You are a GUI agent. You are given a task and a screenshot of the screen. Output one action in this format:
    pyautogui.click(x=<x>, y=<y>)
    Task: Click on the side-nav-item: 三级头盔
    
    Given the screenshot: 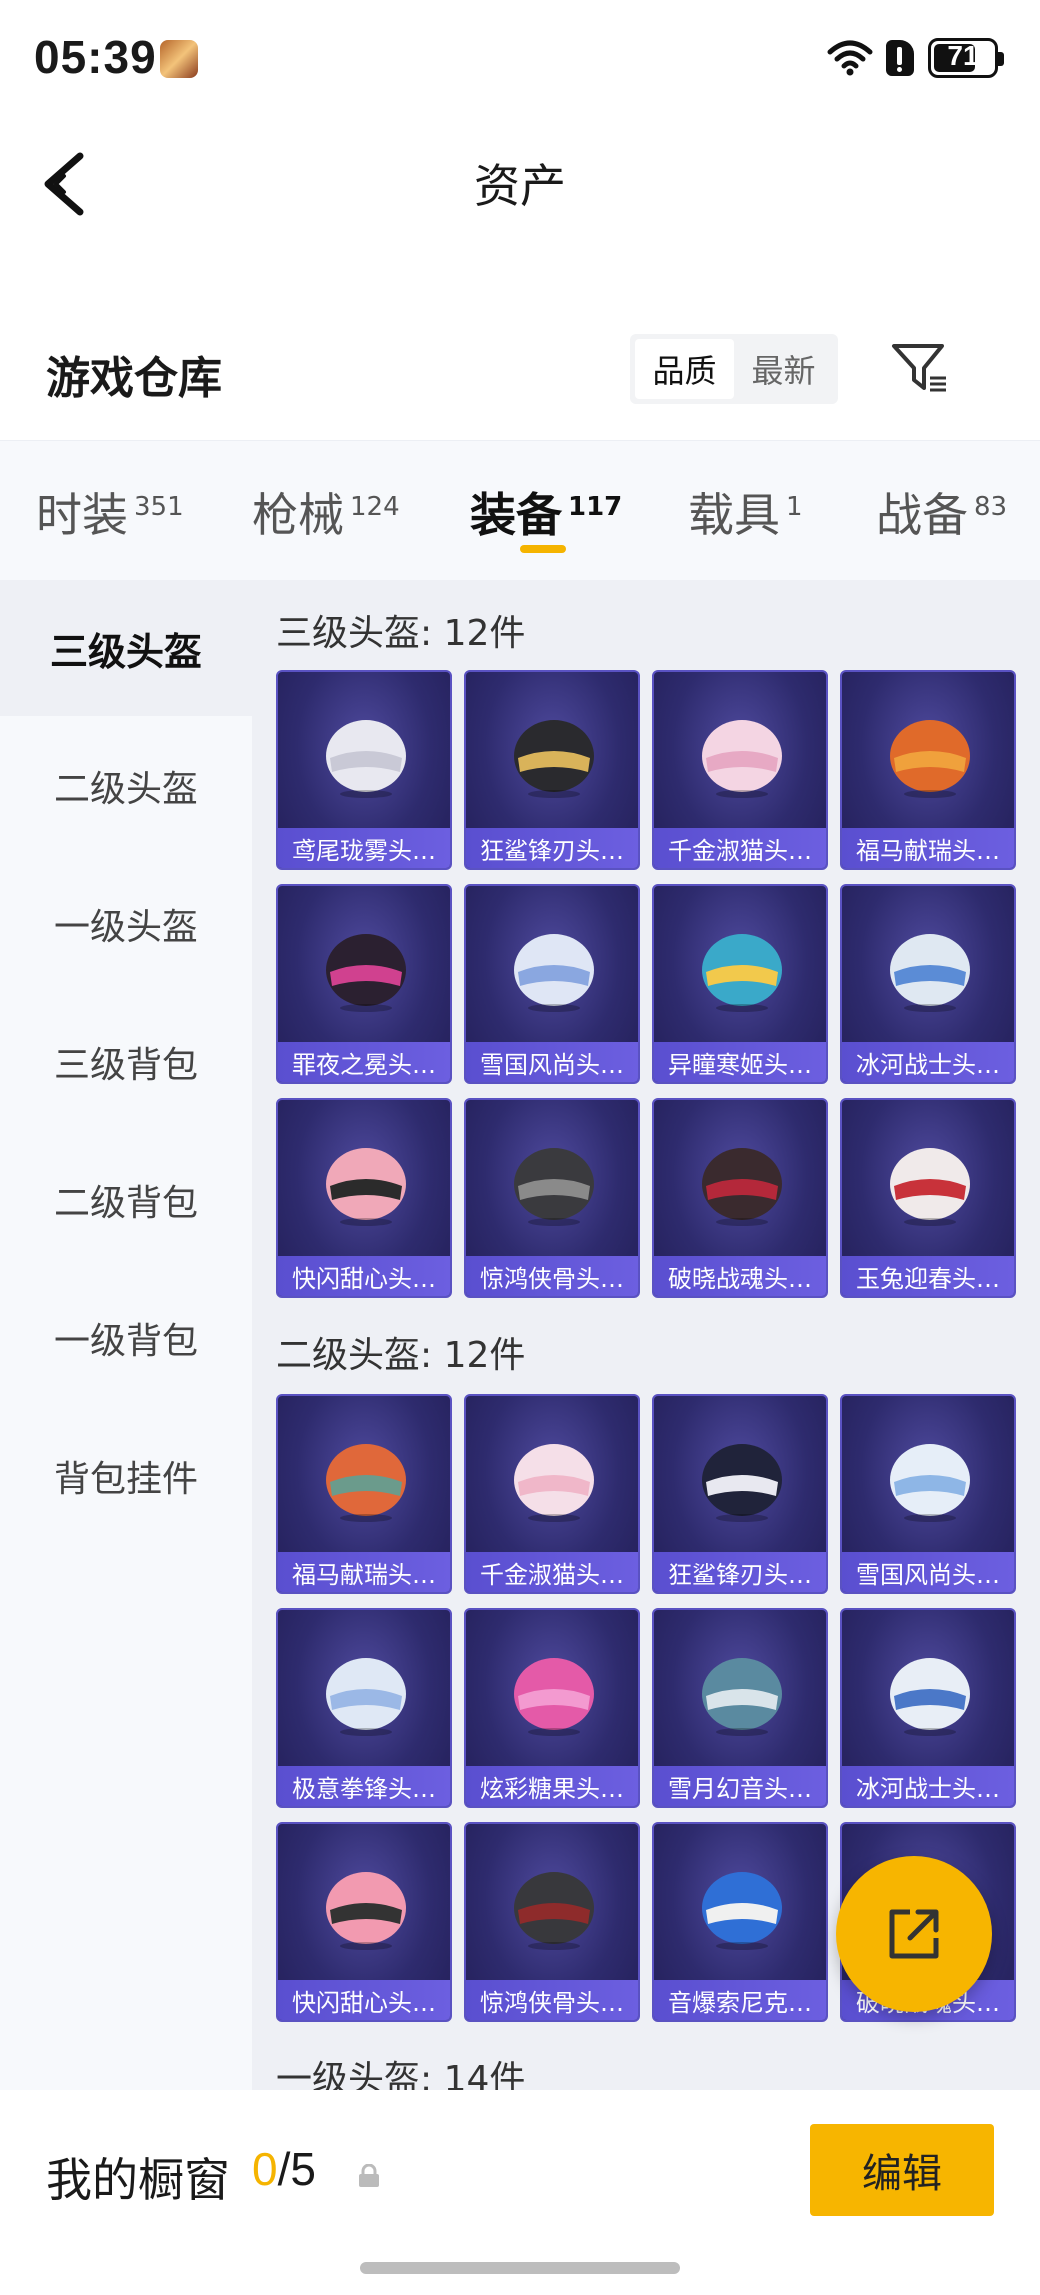 What is the action you would take?
    pyautogui.click(x=126, y=648)
    